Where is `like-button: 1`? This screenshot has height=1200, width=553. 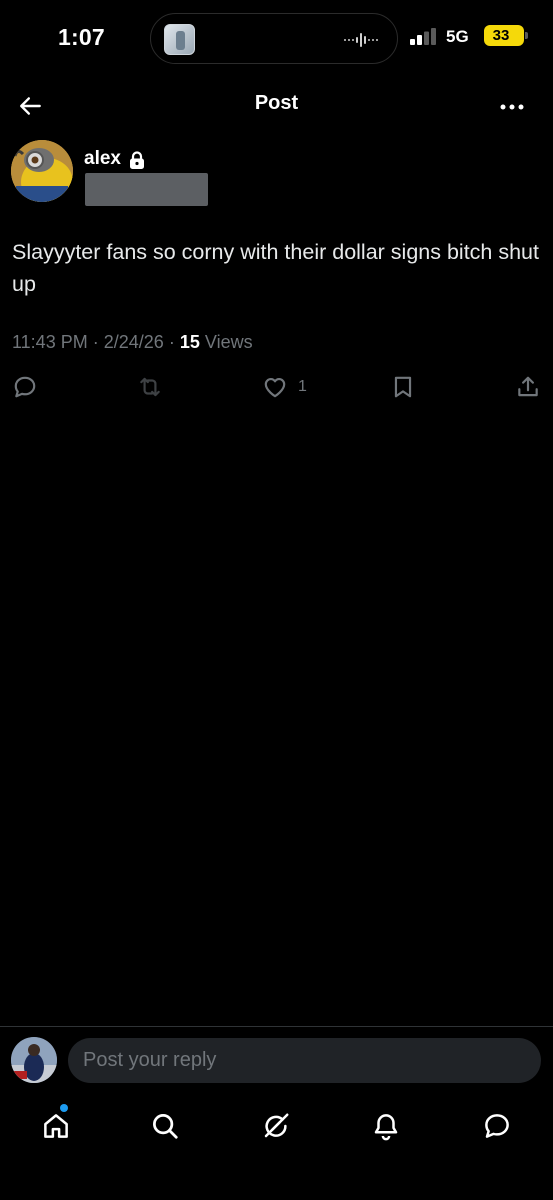 like-button: 1 is located at coordinates (284, 387).